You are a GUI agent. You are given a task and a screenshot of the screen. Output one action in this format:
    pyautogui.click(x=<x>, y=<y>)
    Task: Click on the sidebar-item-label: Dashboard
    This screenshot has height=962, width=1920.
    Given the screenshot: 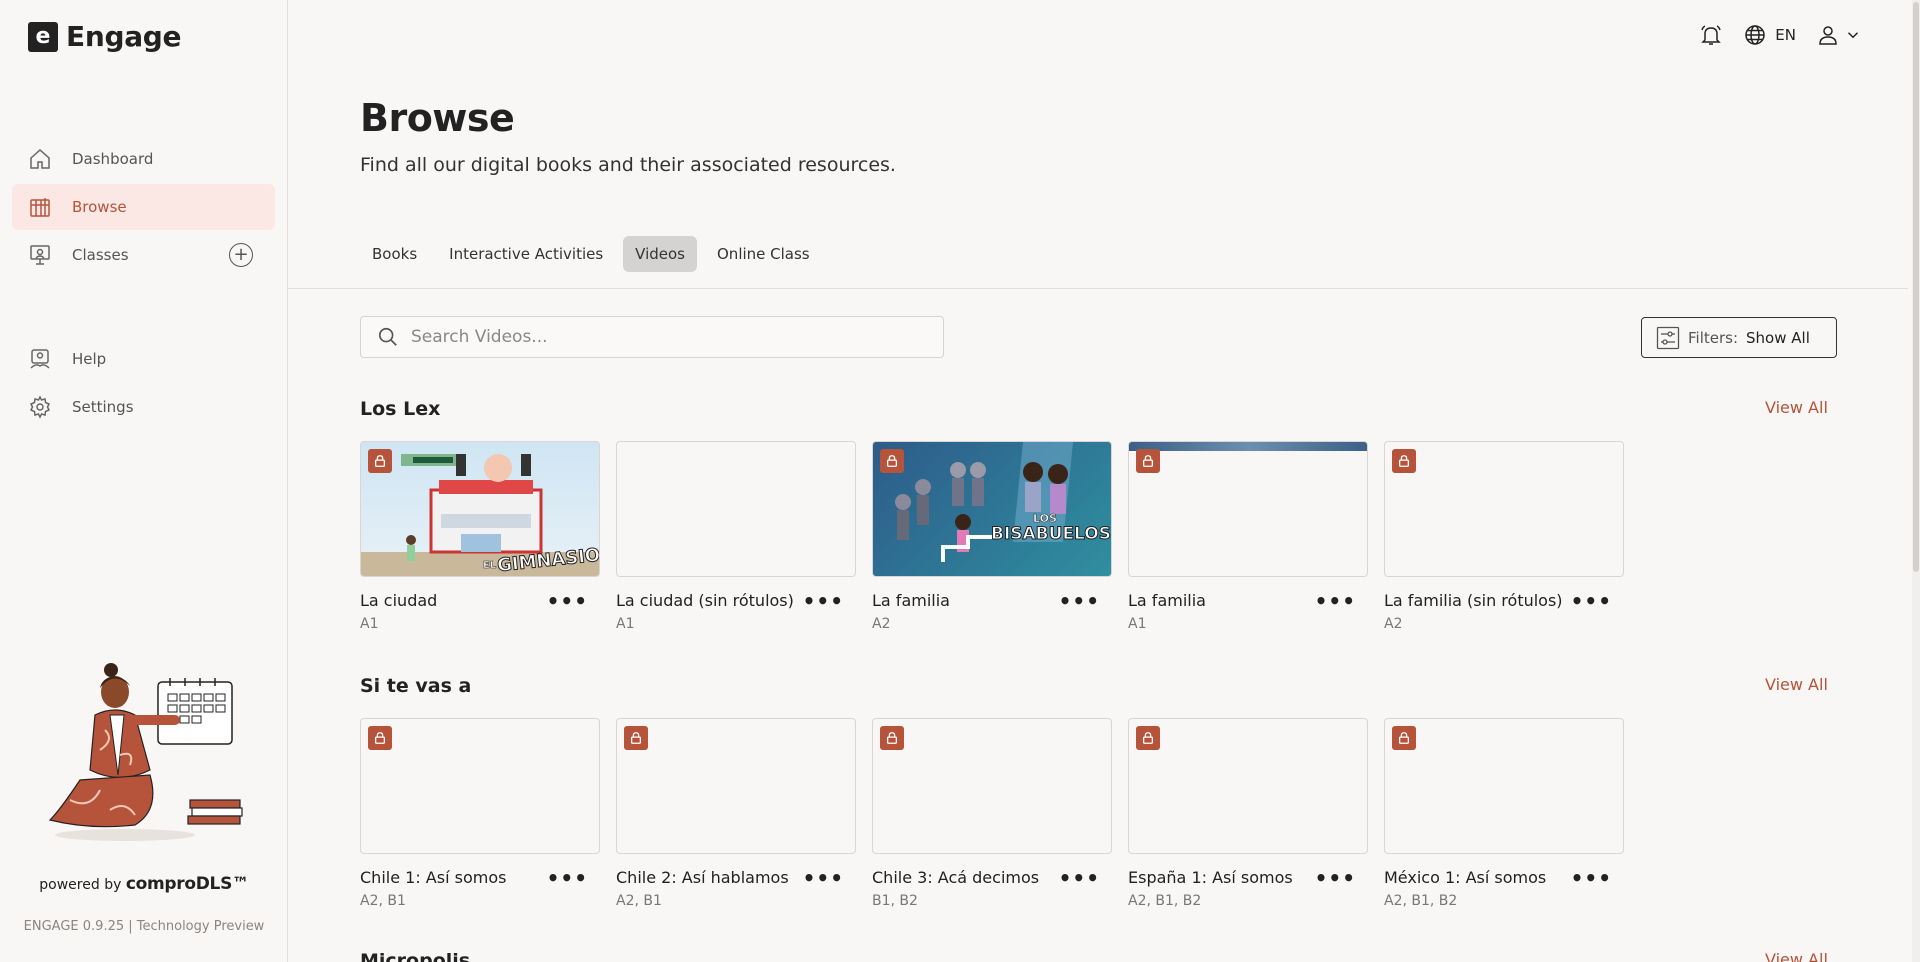 What is the action you would take?
    pyautogui.click(x=113, y=159)
    